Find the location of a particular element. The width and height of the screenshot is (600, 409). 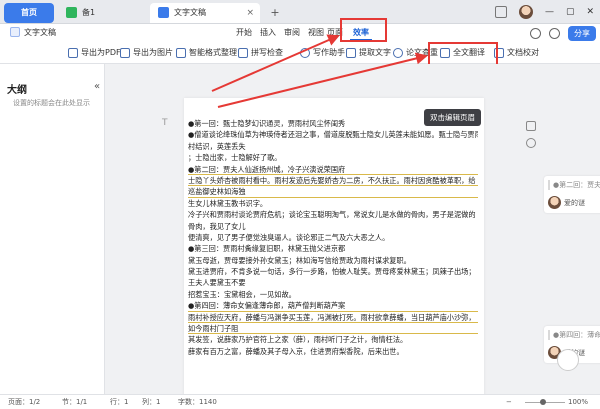

outline-title: 大纲 is located at coordinates (17, 90).